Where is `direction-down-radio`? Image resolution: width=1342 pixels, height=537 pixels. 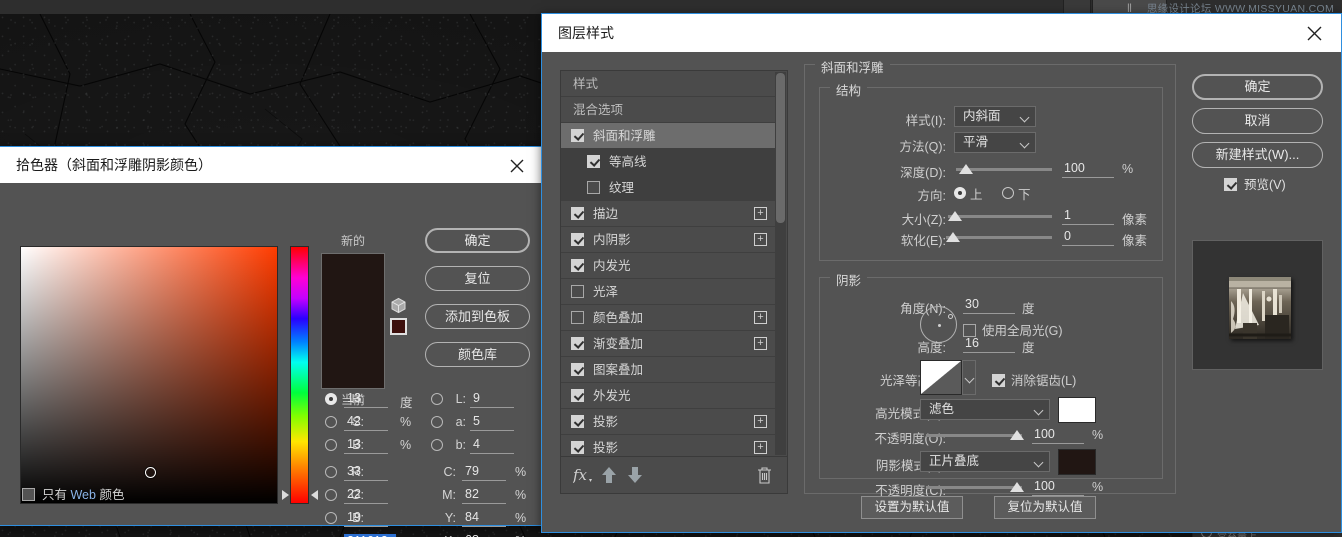
direction-down-radio is located at coordinates (1008, 193).